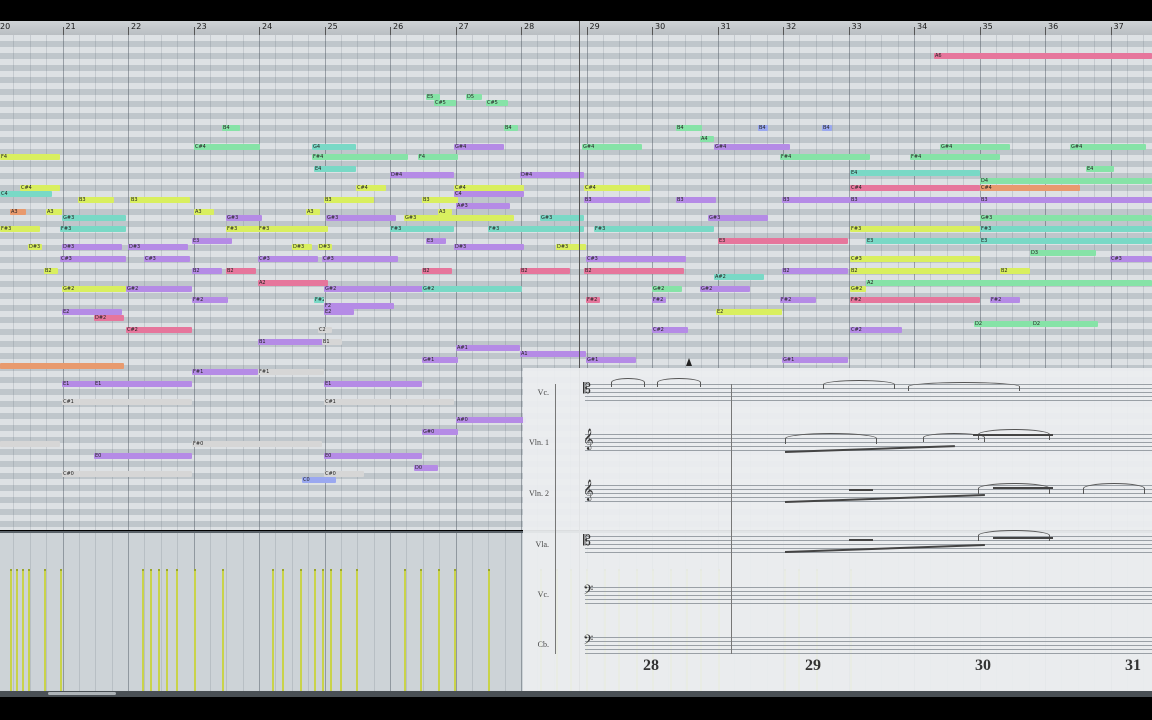 This screenshot has height=720, width=1152. What do you see at coordinates (1063, 253) in the screenshot?
I see `midi-note: D3` at bounding box center [1063, 253].